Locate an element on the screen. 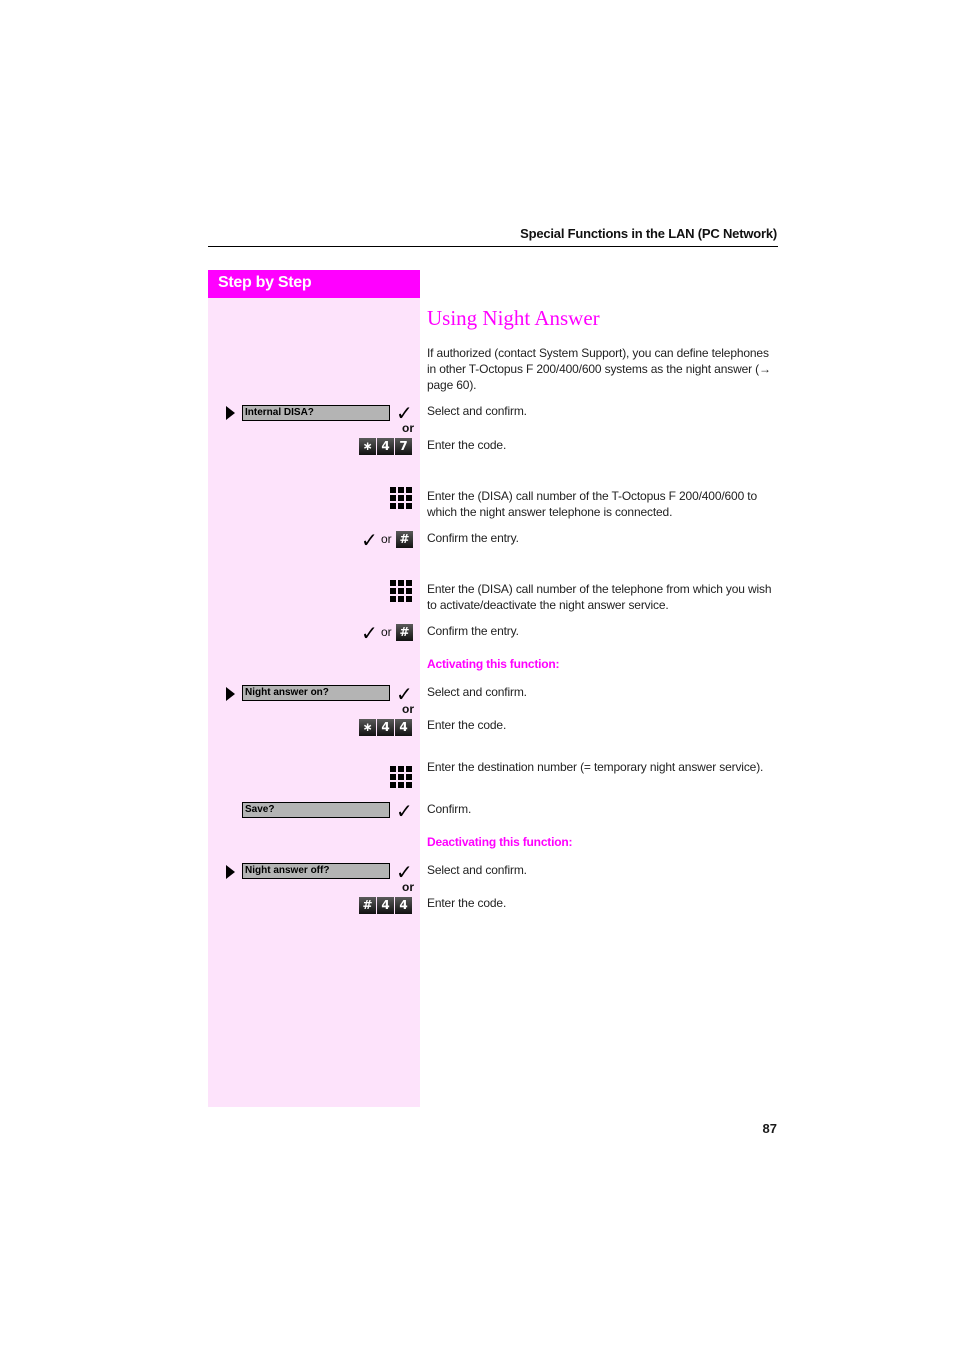  display-save: Save? is located at coordinates (316, 810).